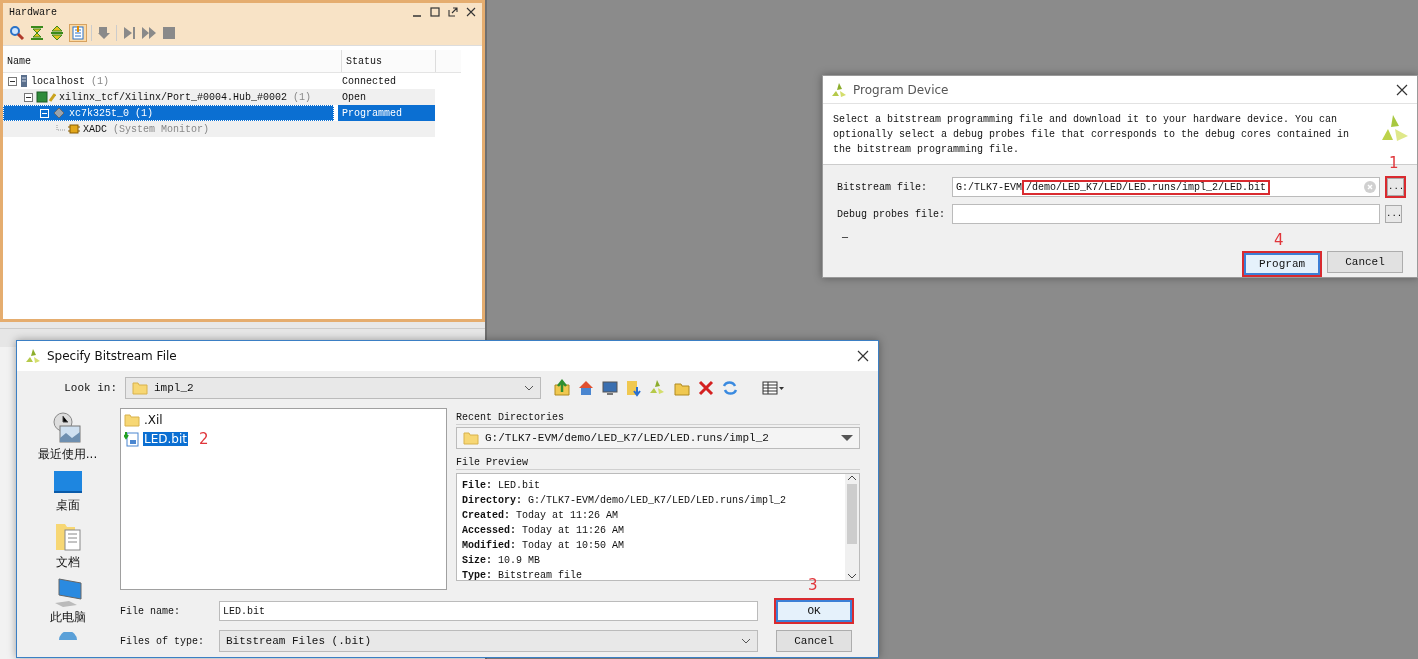 The height and width of the screenshot is (659, 1418). I want to click on node-label: XADC (System Monitor), so click(146, 129).